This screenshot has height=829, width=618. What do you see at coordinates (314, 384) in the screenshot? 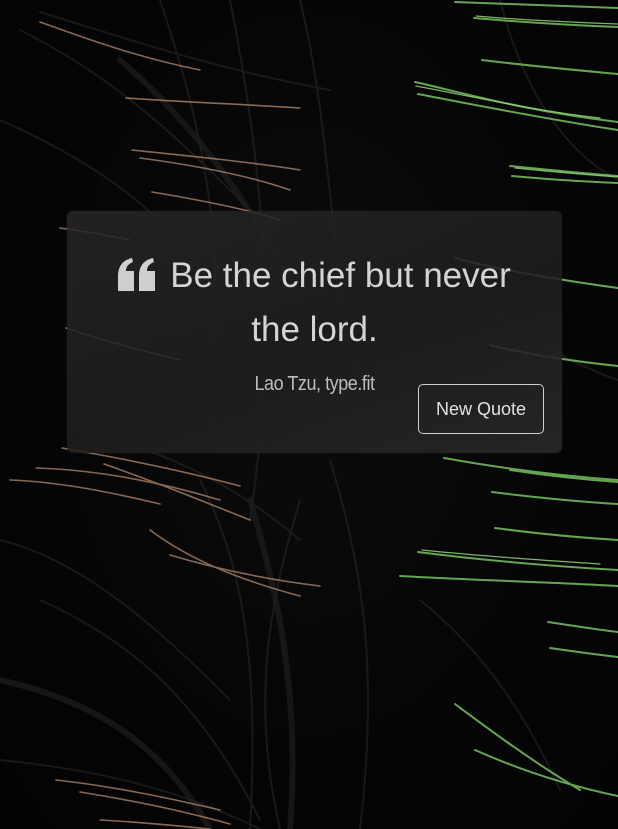
I see `quote-author: Lao Tzu, type.fit` at bounding box center [314, 384].